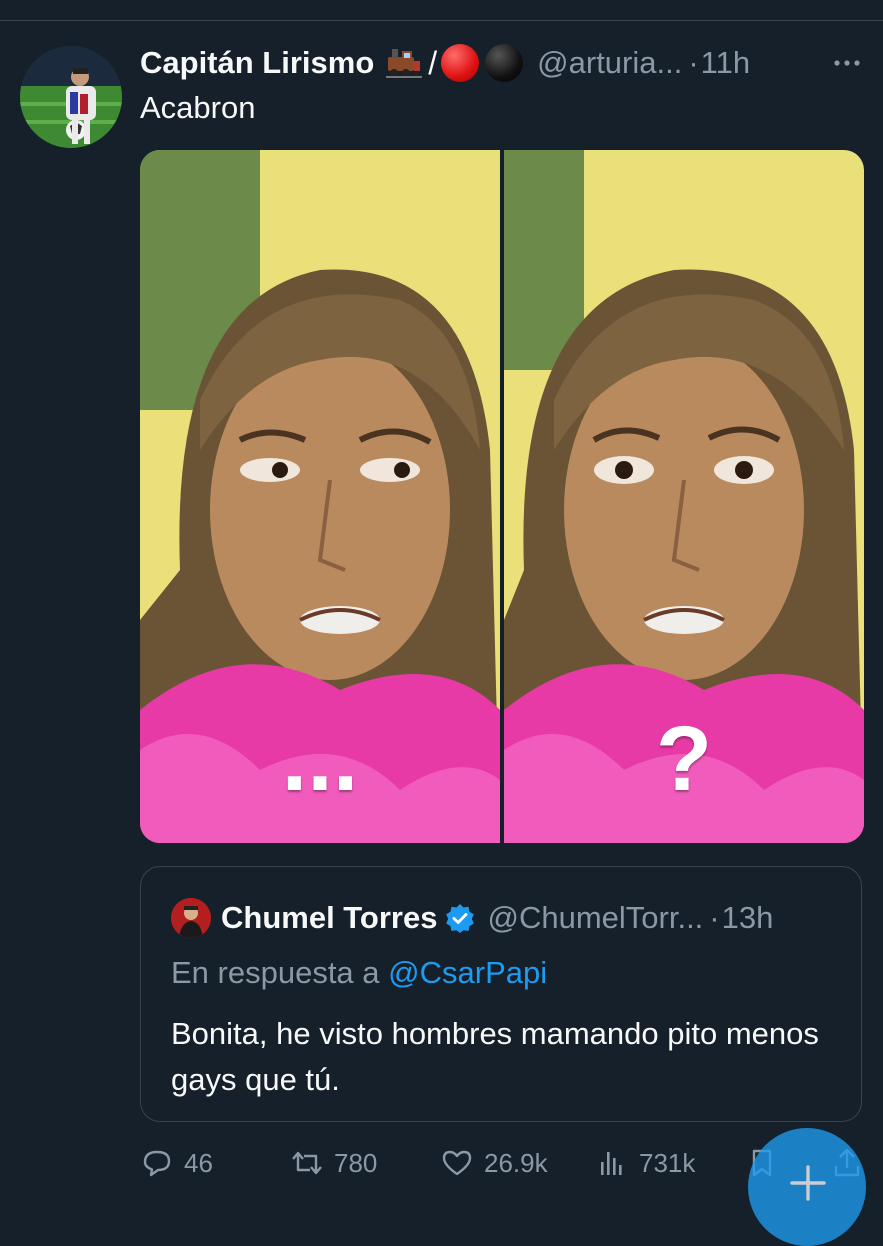  What do you see at coordinates (808, 1183) in the screenshot?
I see `plus-icon` at bounding box center [808, 1183].